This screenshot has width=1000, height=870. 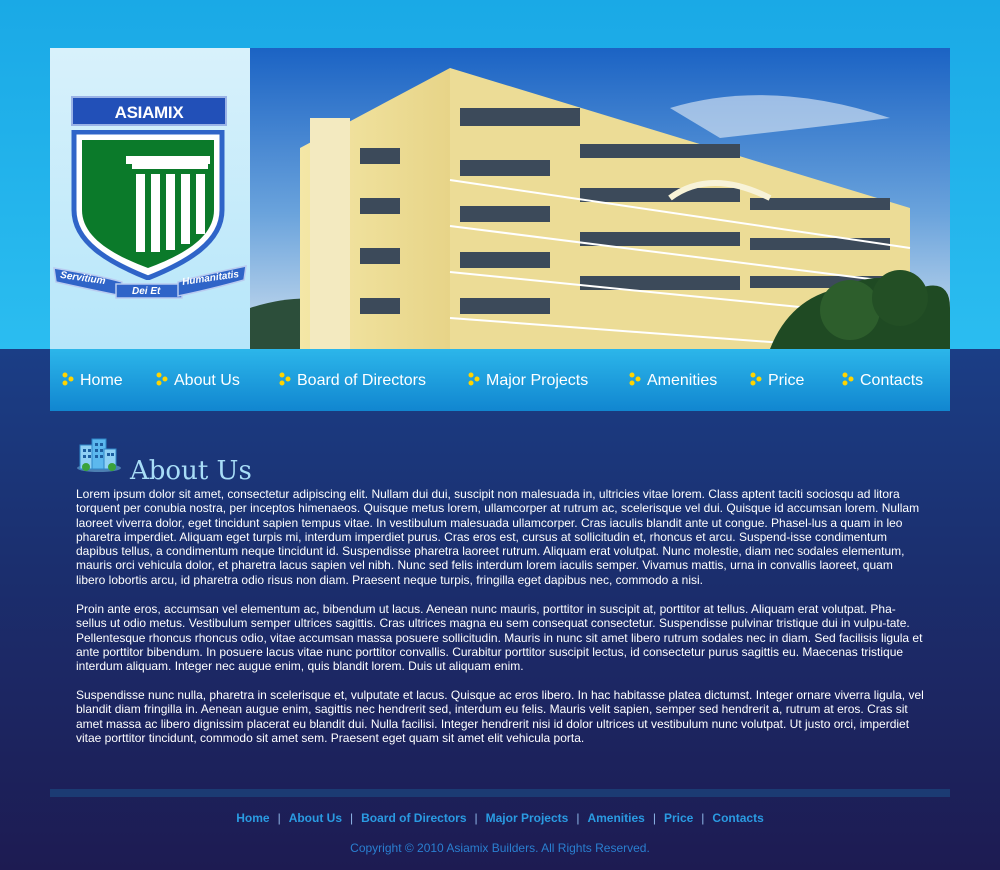 What do you see at coordinates (101, 380) in the screenshot?
I see `nav-home-label: Home` at bounding box center [101, 380].